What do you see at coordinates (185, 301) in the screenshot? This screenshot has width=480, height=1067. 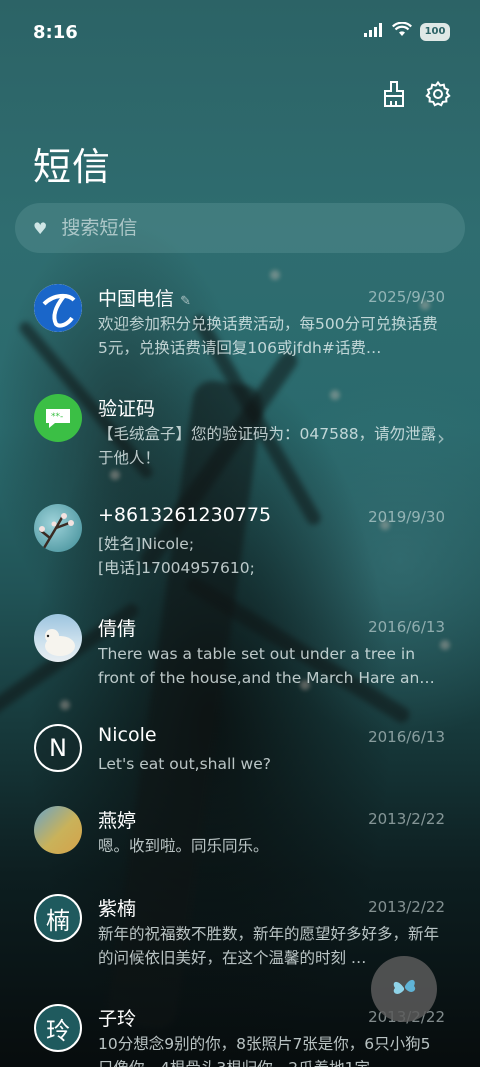 I see `edit-pencil-icon: ✎` at bounding box center [185, 301].